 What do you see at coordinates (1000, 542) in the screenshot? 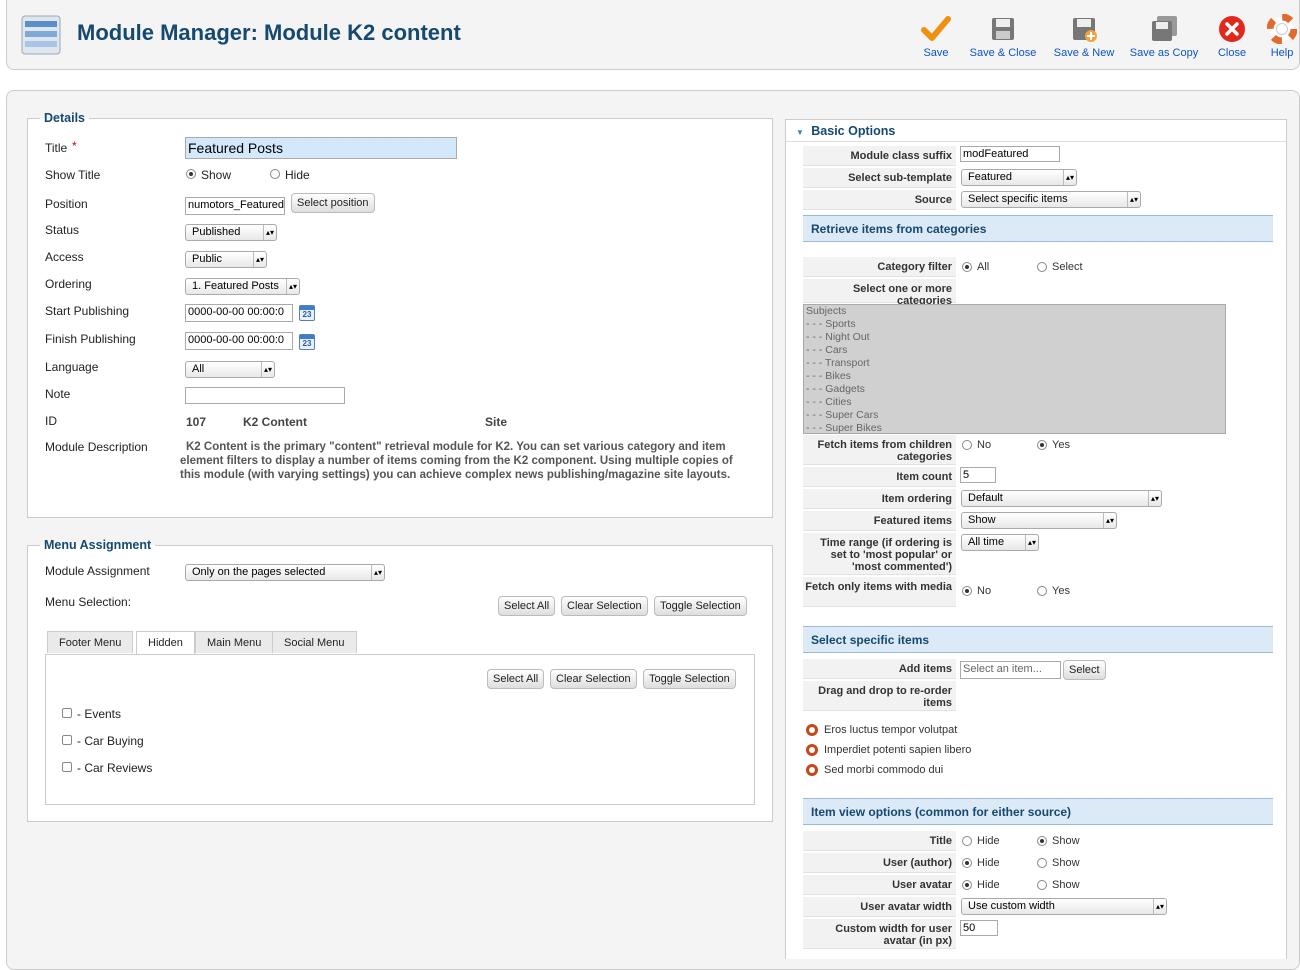
I see `time-range-select: All time ▴▾` at bounding box center [1000, 542].